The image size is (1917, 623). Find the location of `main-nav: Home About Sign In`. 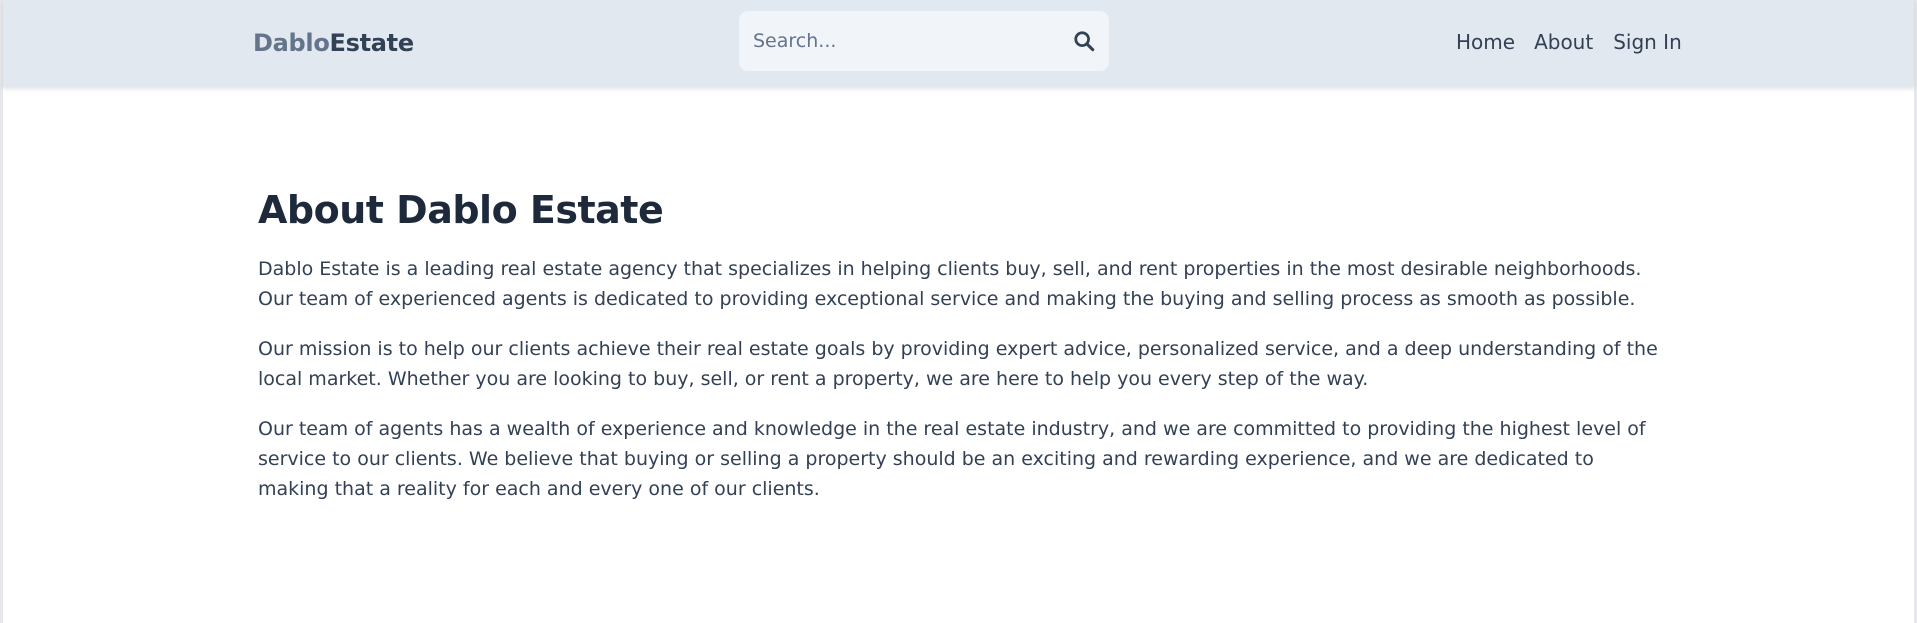

main-nav: Home About Sign In is located at coordinates (1569, 42).